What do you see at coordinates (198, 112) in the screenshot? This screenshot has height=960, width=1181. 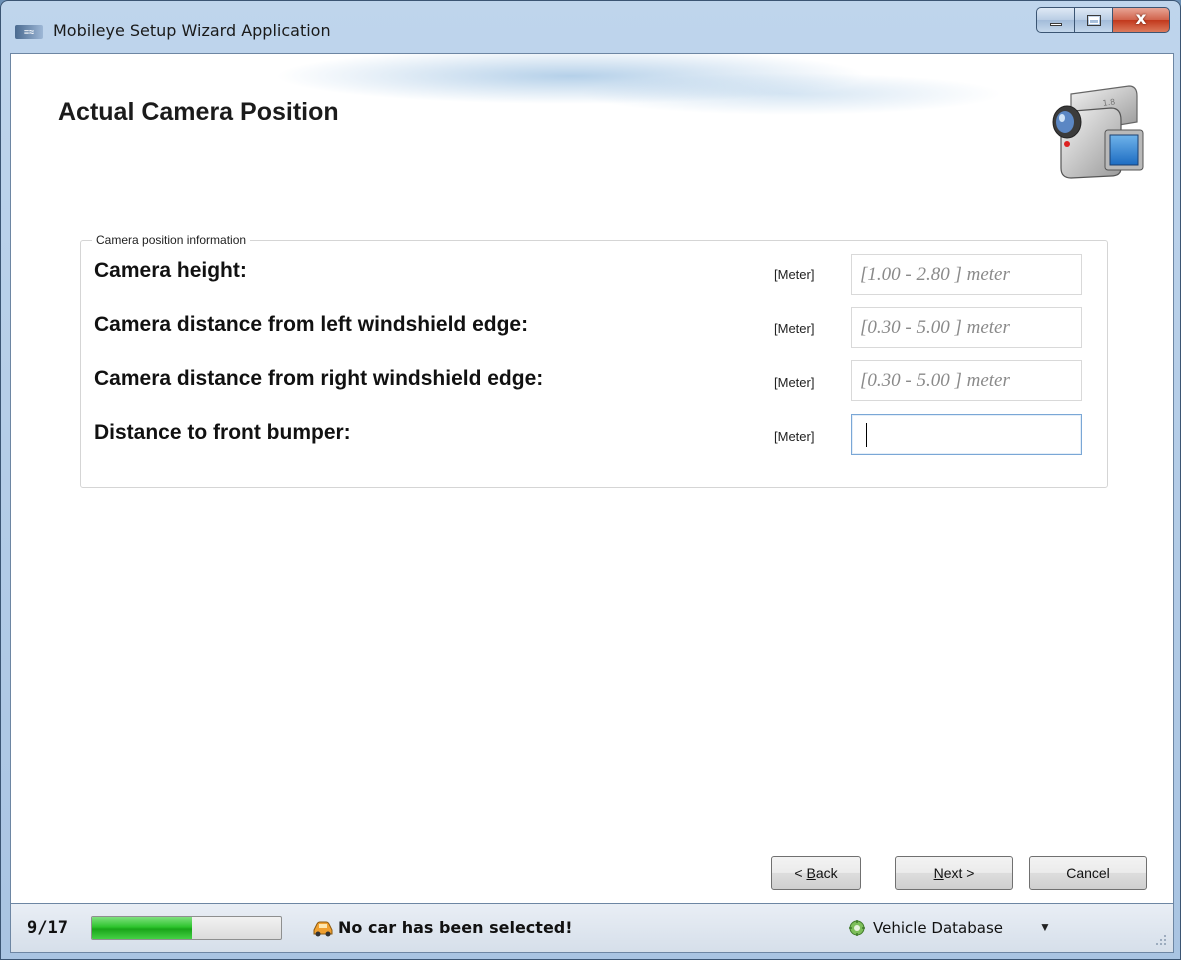 I see `page-title: Actual Camera Position` at bounding box center [198, 112].